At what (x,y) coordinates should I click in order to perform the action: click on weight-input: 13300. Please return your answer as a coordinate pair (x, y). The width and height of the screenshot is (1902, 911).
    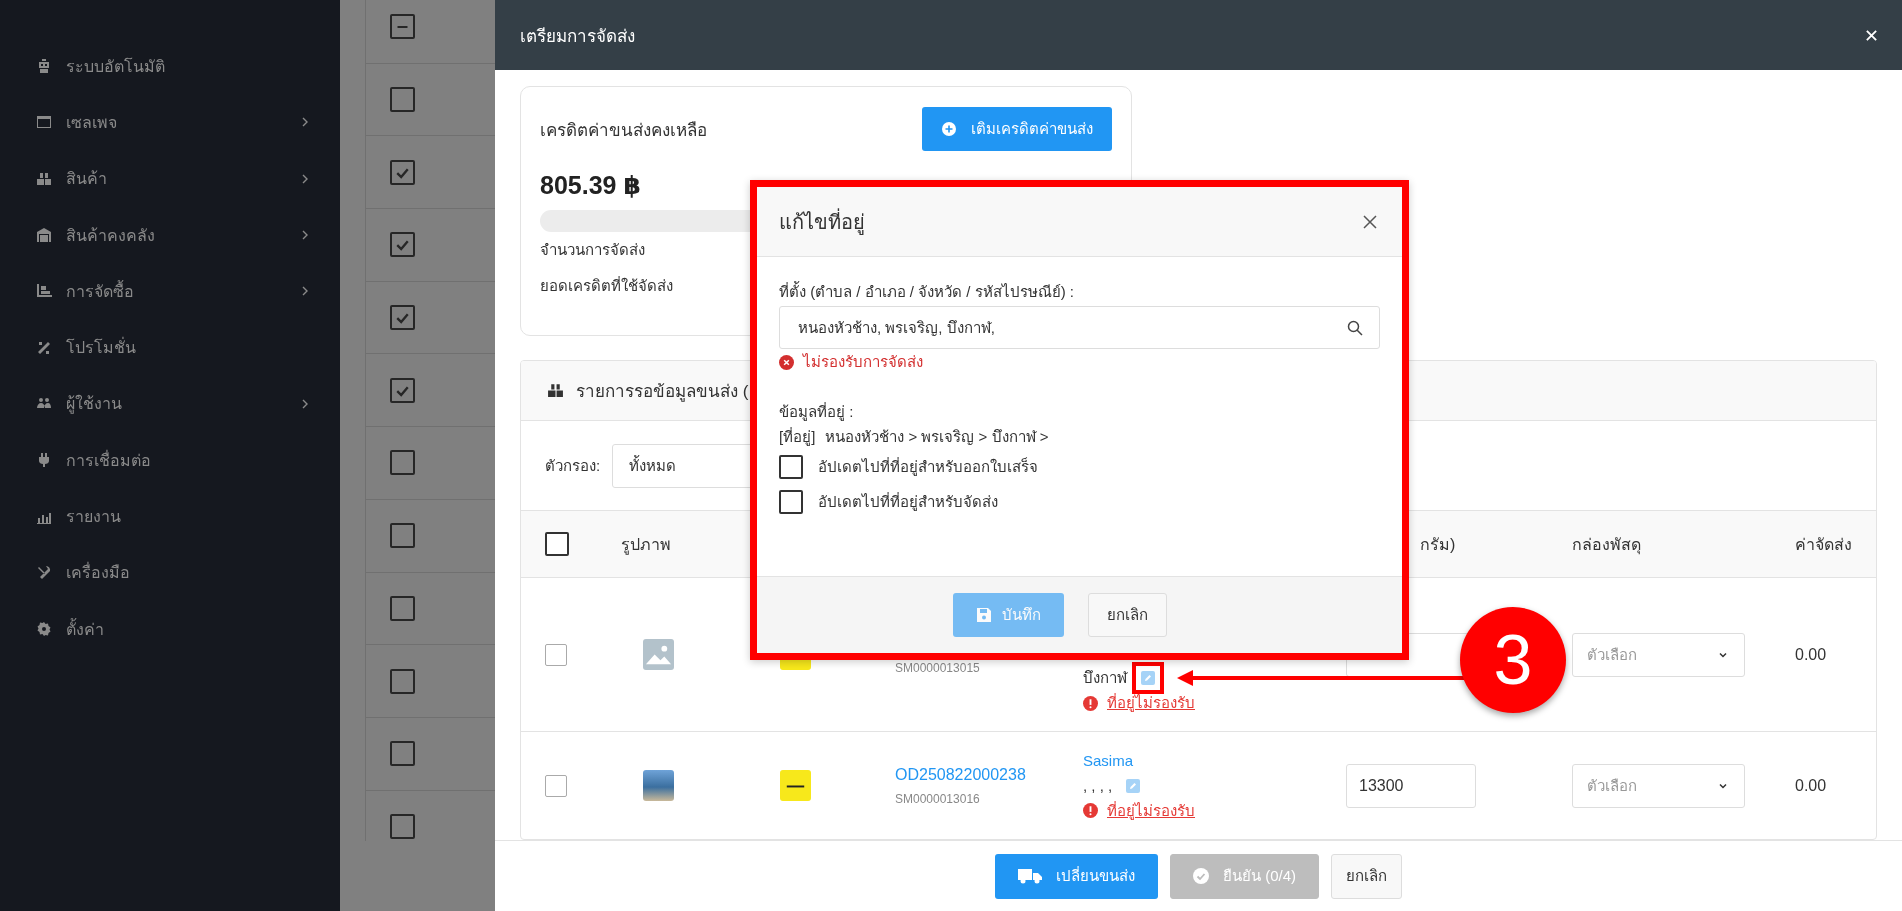
    Looking at the image, I should click on (1411, 785).